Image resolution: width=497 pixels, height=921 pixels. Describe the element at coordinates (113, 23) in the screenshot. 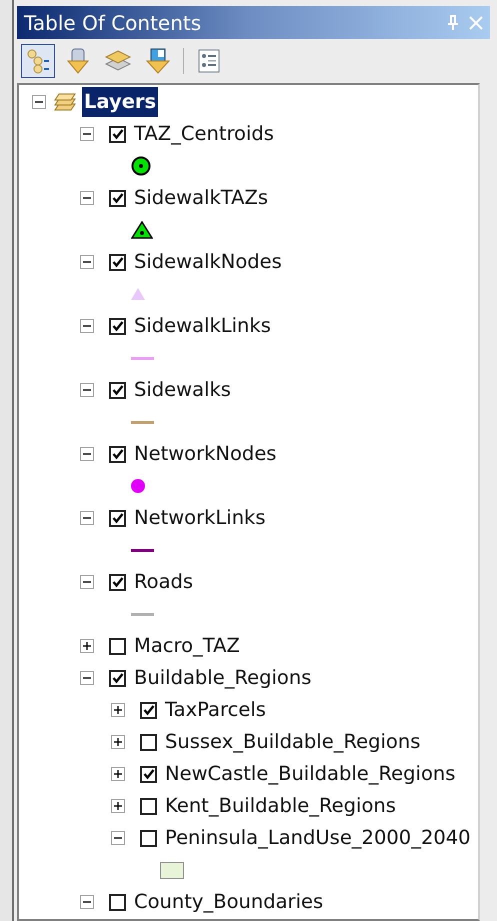

I see `window-title: Table Of Contents` at that location.